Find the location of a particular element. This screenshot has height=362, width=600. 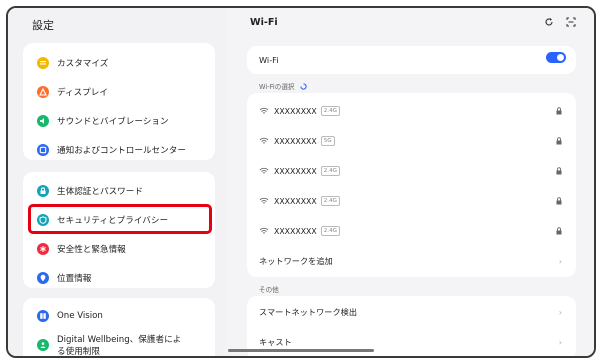

wifi-toggle-switch is located at coordinates (556, 57).